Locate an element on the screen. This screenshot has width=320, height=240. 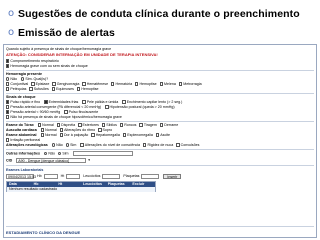
field-label: Plaquetas is located at coordinates (131, 176).